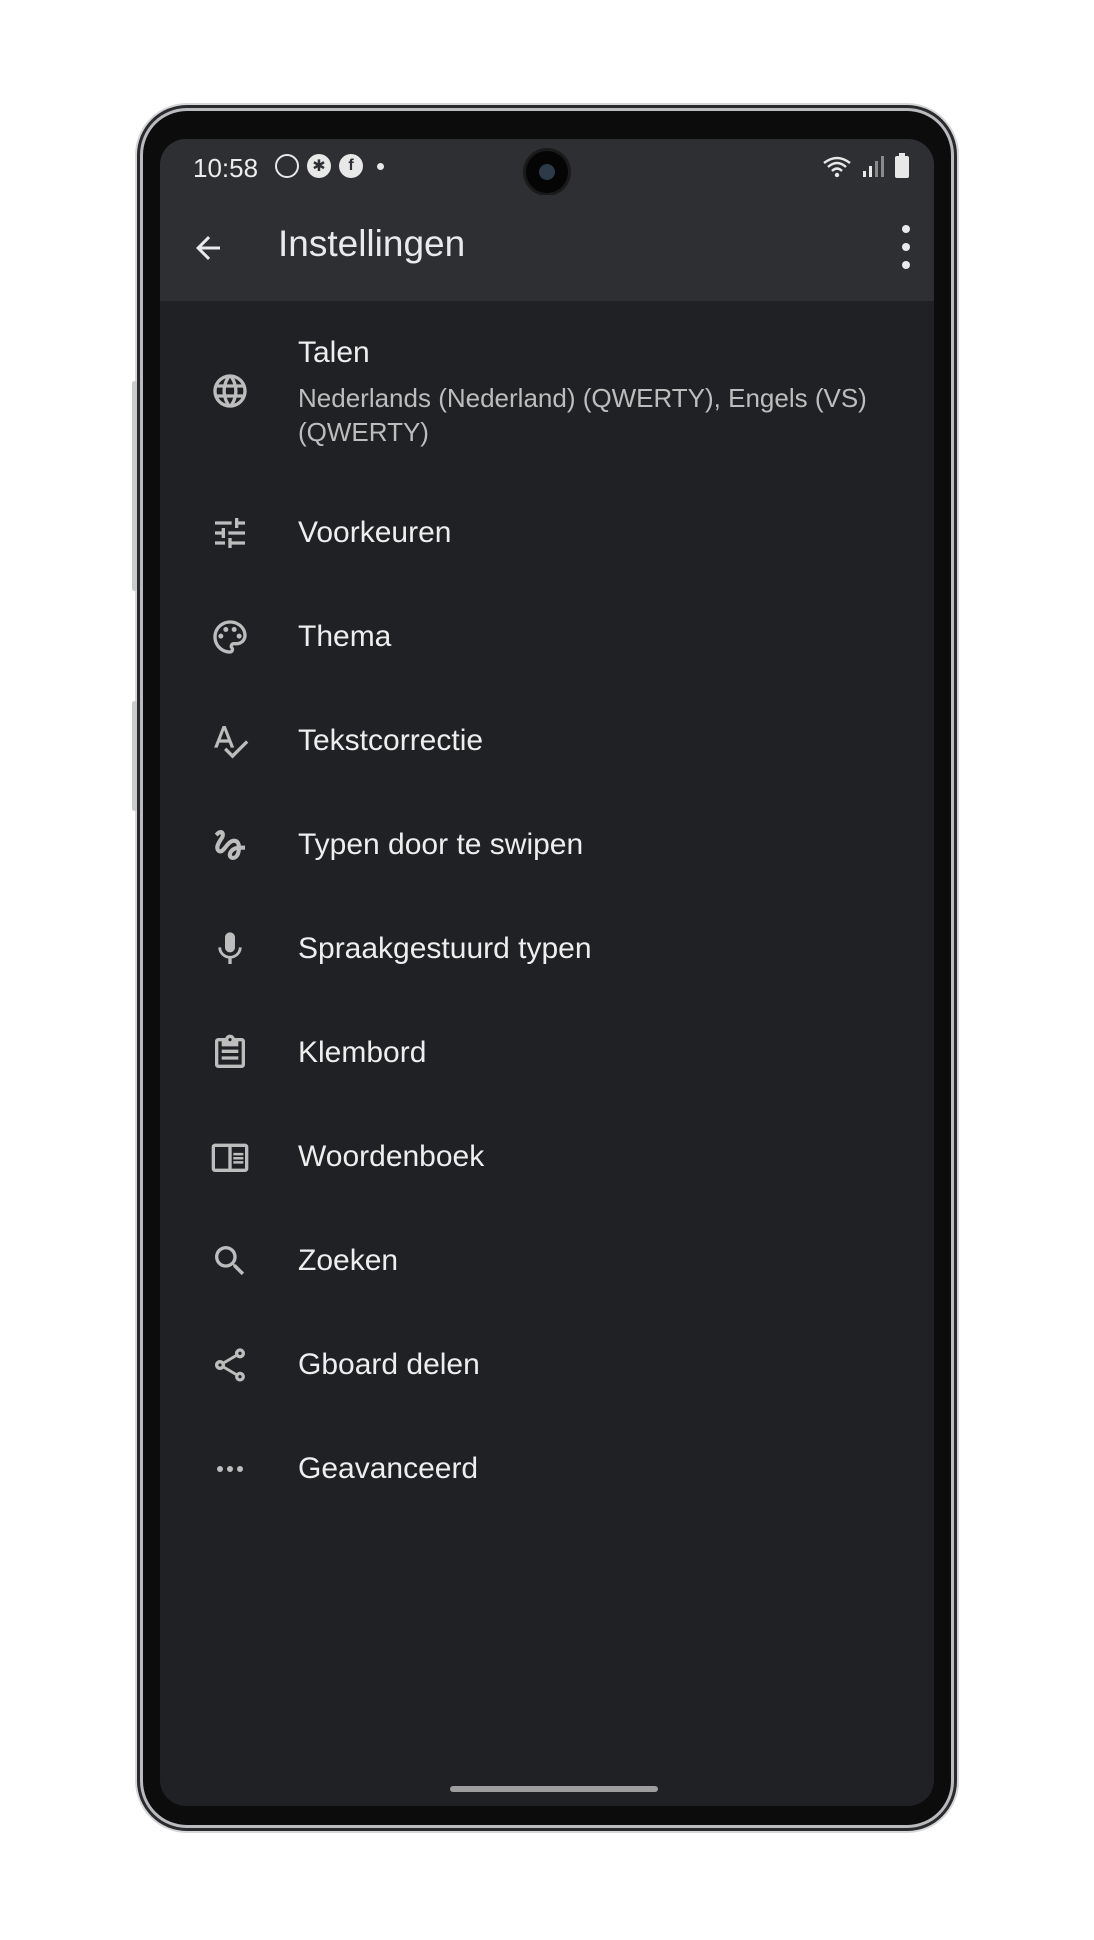  What do you see at coordinates (547, 637) in the screenshot?
I see `settings-item-thema: Thema` at bounding box center [547, 637].